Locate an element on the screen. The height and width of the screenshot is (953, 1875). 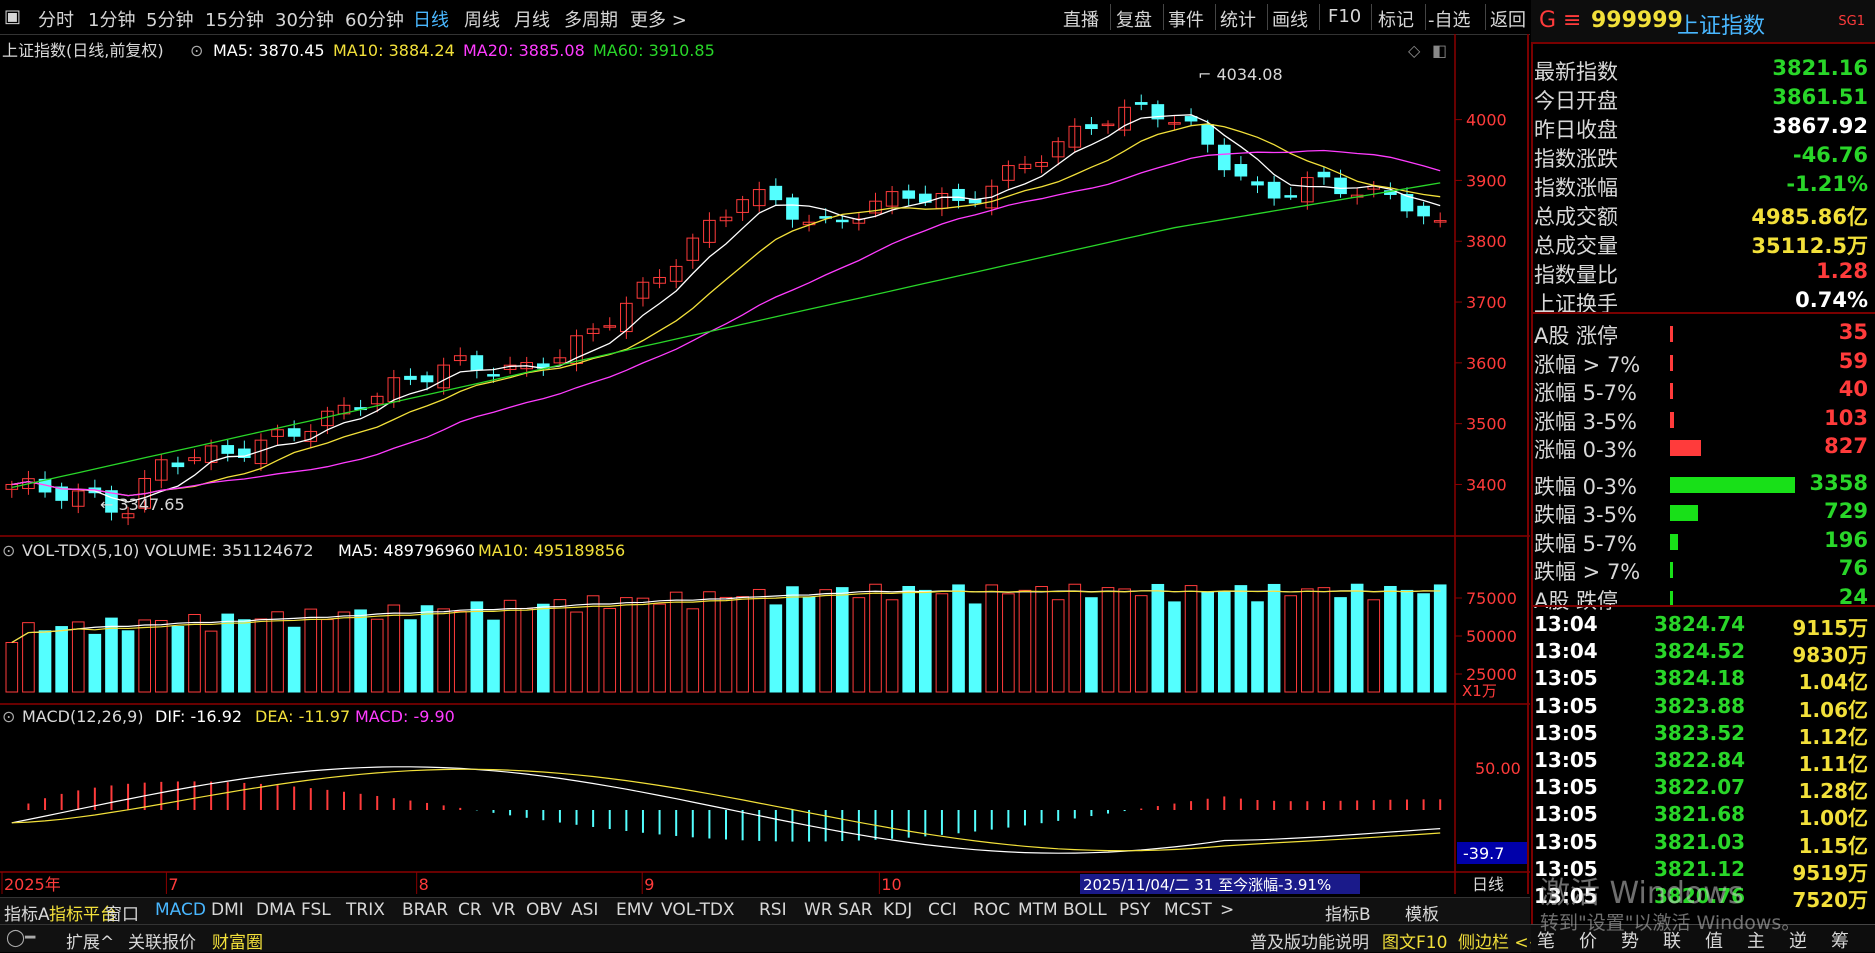
indicator-tab: PSY is located at coordinates (1134, 910).